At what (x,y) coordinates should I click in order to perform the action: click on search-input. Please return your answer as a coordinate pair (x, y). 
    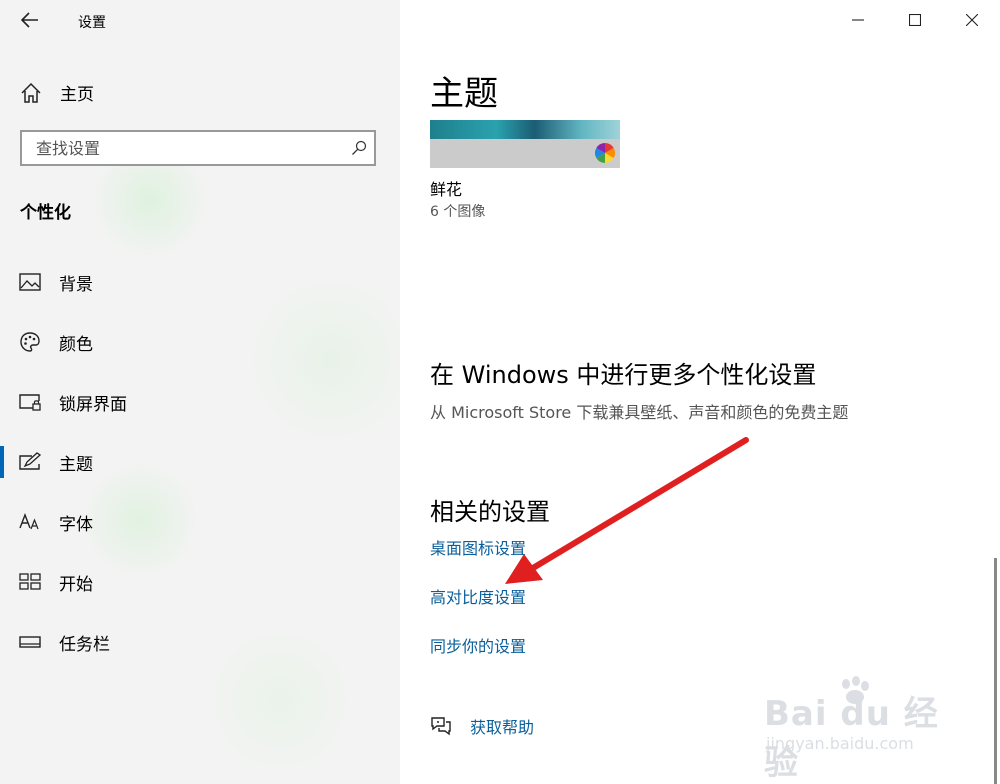
    Looking at the image, I should click on (183, 148).